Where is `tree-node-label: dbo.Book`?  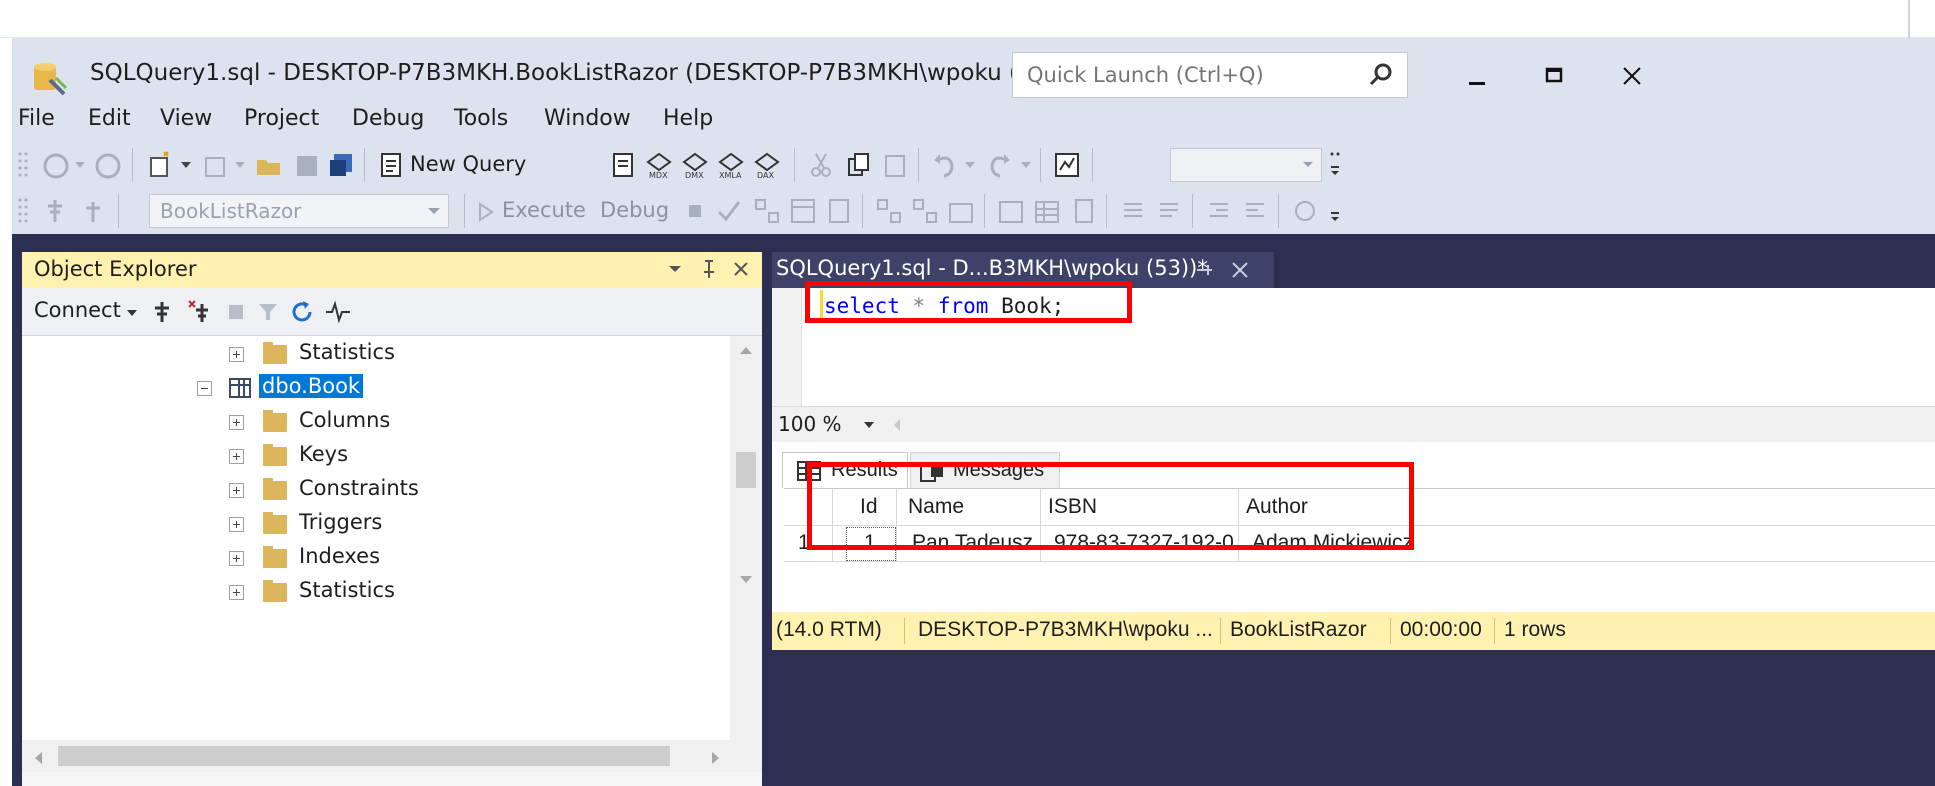
tree-node-label: dbo.Book is located at coordinates (311, 386).